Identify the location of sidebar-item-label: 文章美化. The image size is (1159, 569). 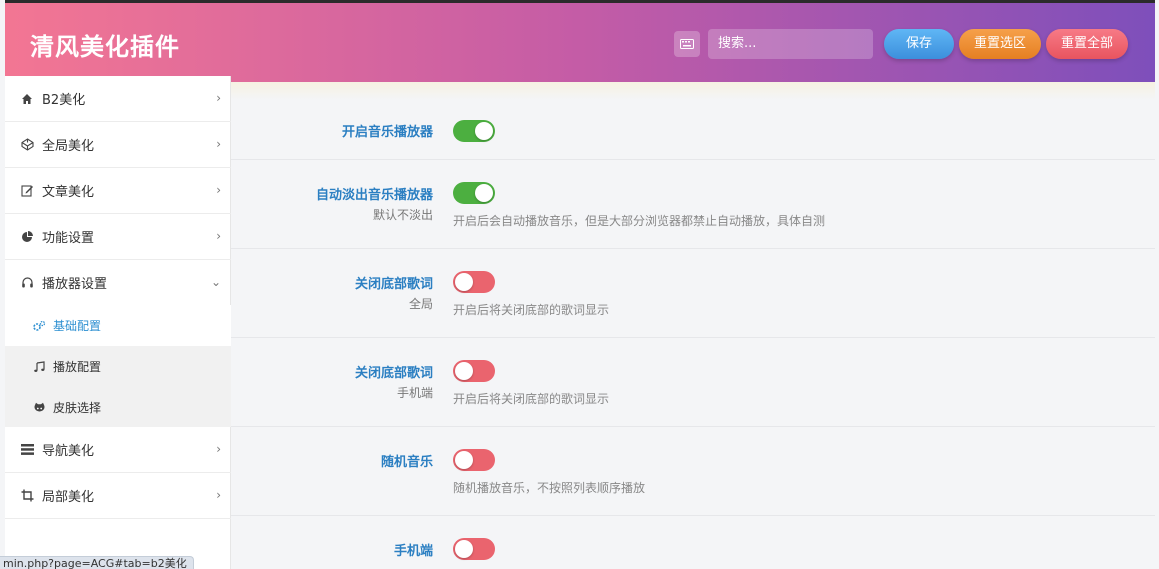
(68, 192).